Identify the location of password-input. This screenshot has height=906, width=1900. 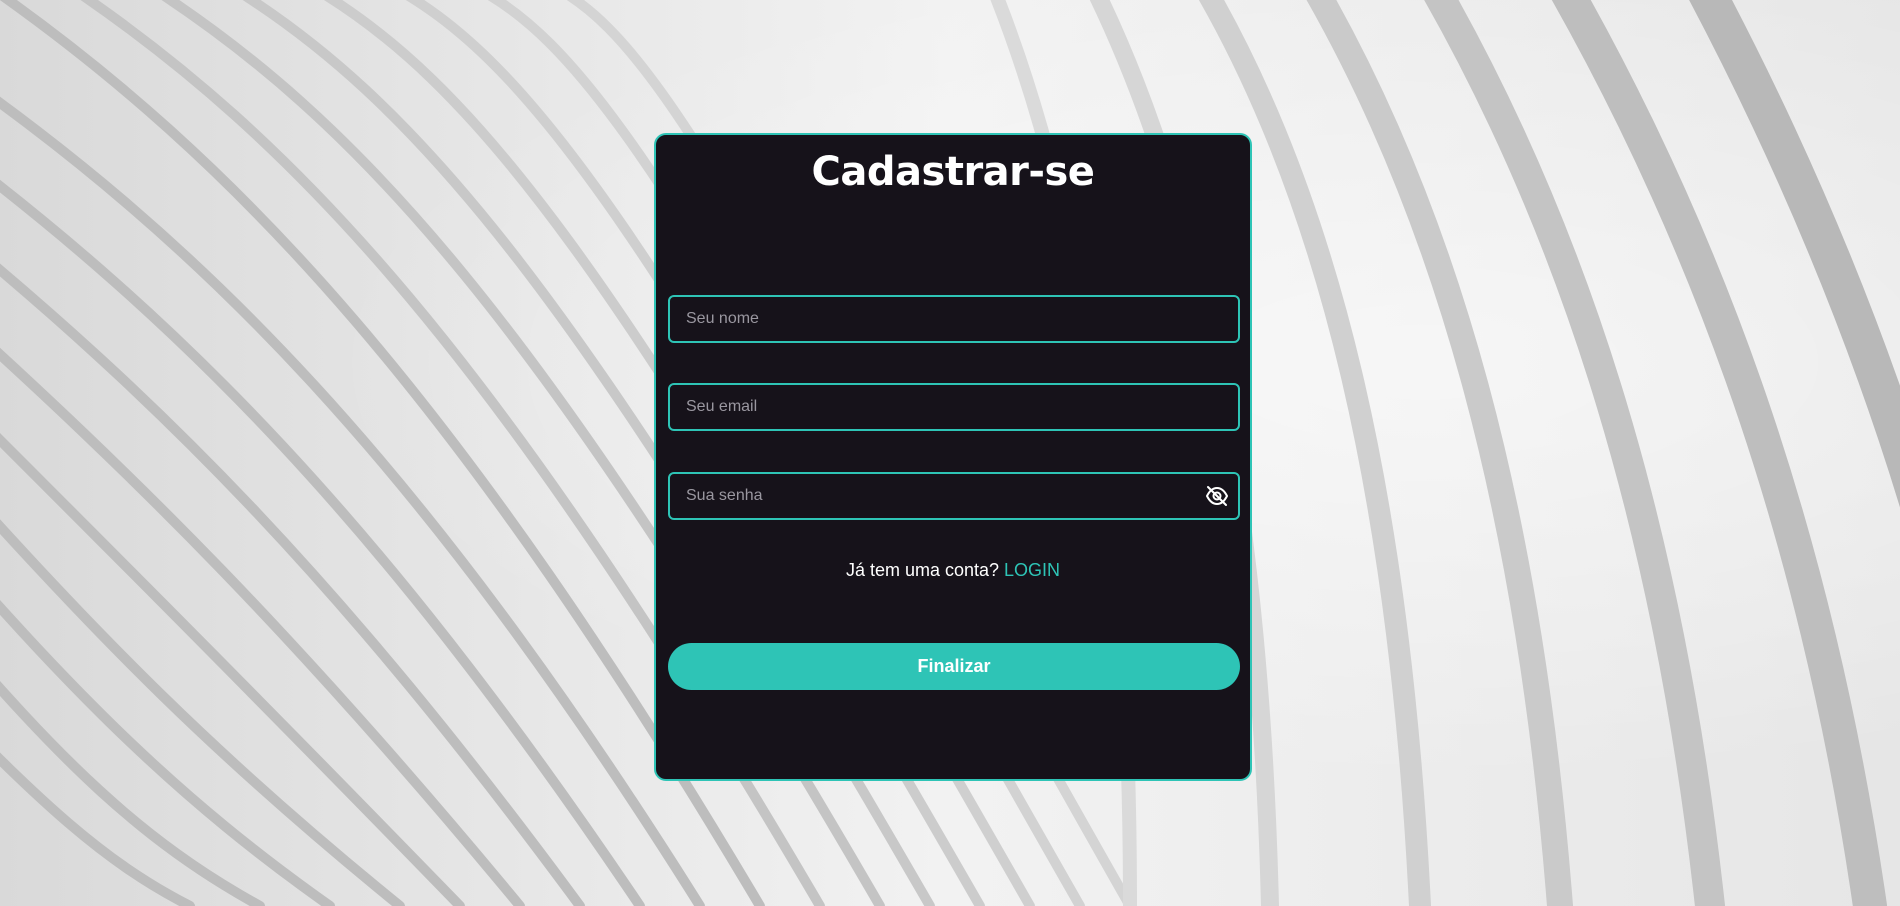
(954, 496).